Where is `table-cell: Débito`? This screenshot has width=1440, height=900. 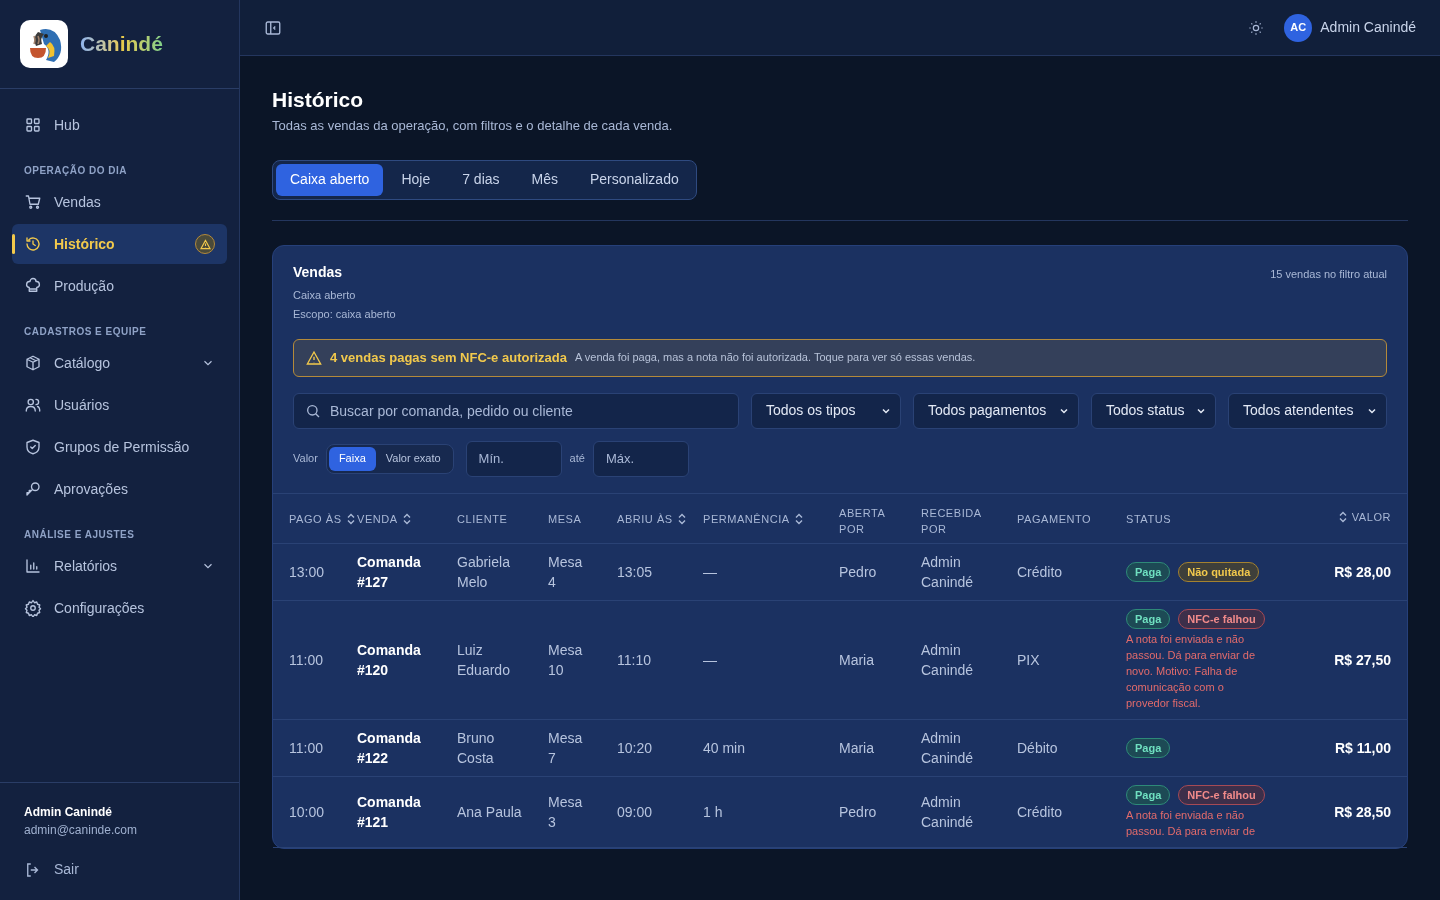
table-cell: Débito is located at coordinates (1037, 747).